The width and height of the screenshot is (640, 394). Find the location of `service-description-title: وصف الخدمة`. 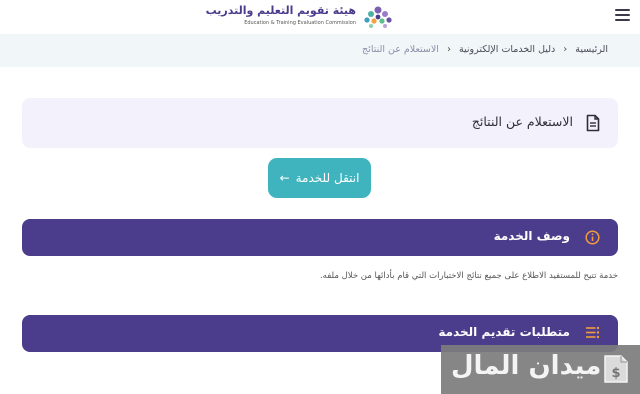

service-description-title: وصف الخدمة is located at coordinates (531, 236).